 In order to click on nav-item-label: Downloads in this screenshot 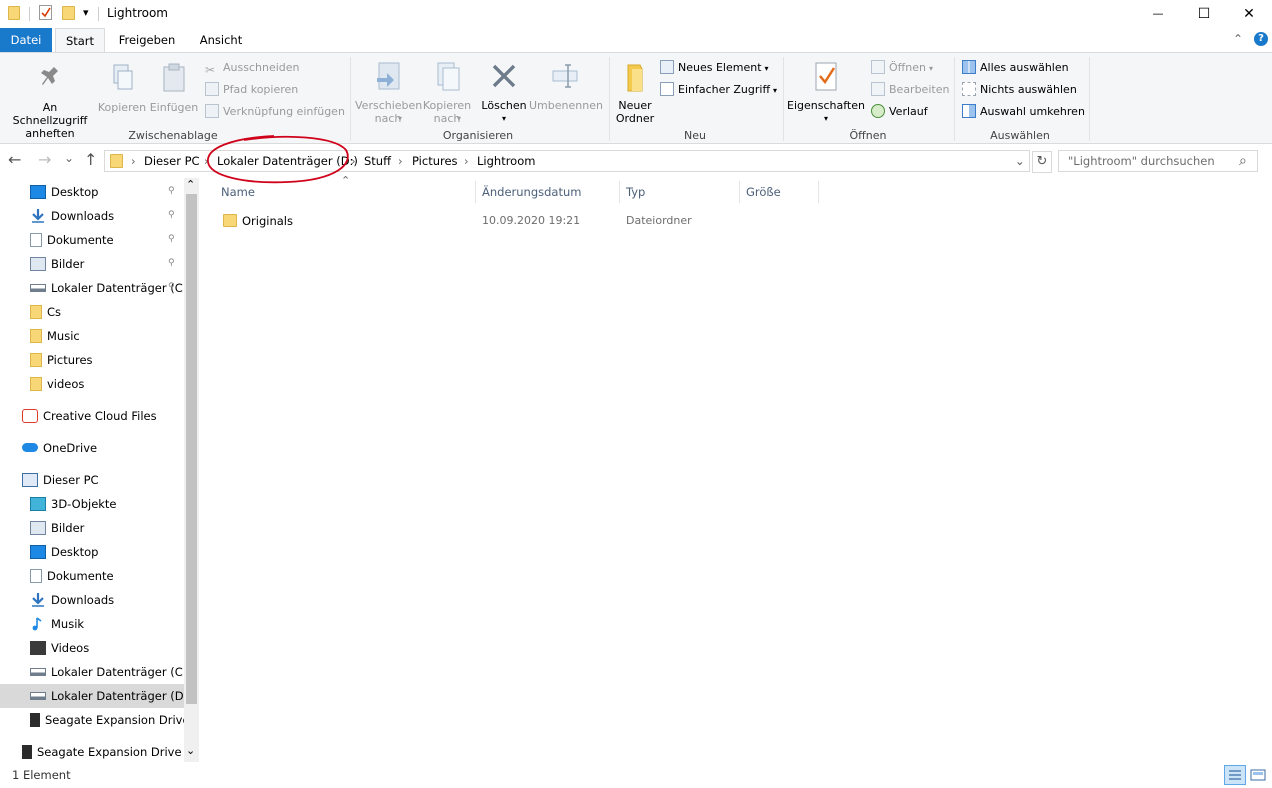, I will do `click(83, 216)`.